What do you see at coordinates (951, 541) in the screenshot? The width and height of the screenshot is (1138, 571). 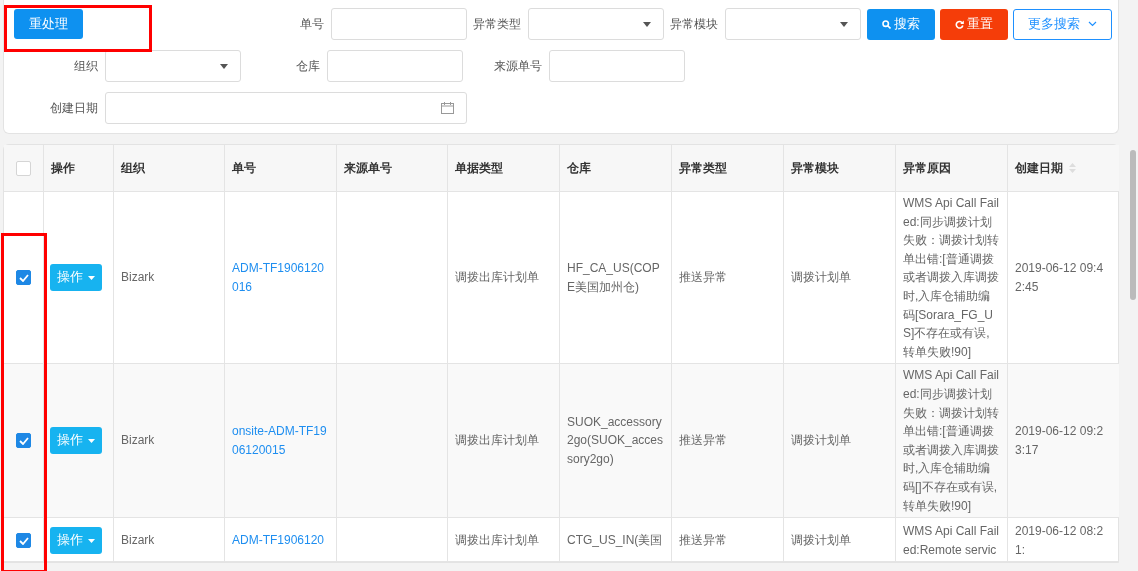 I see `table-cell-text: WMS Api Call Failed:Remote servic` at bounding box center [951, 541].